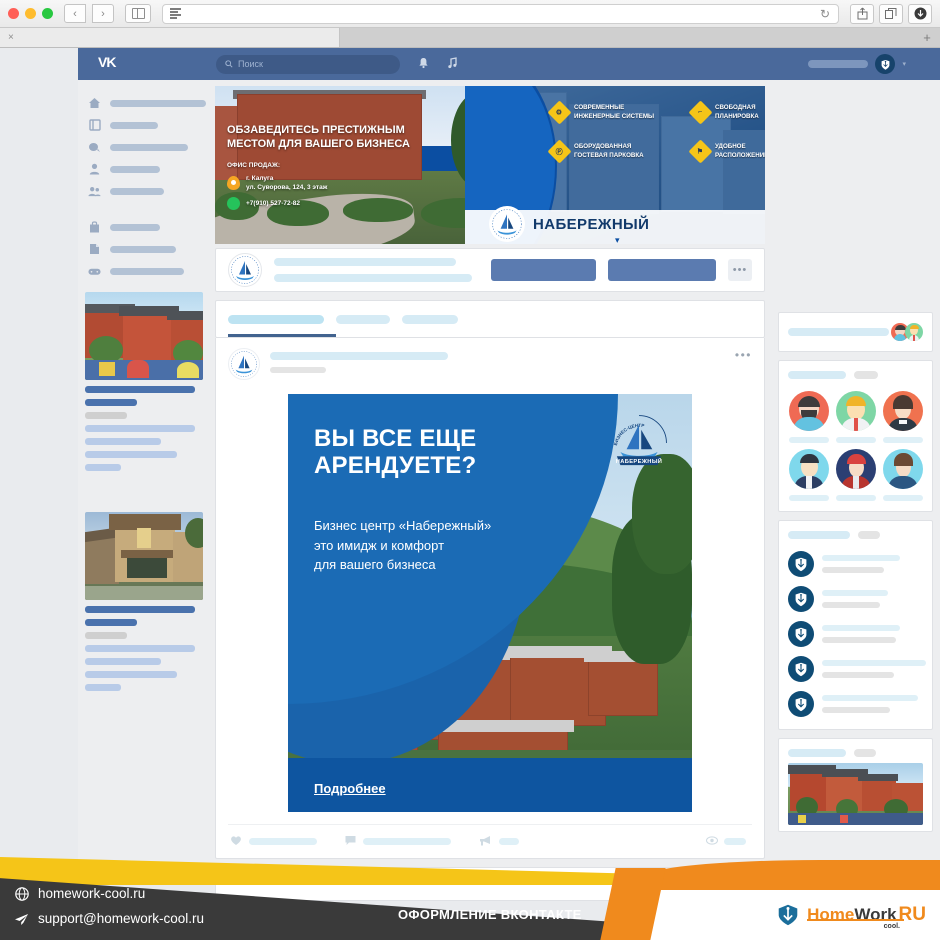 Image resolution: width=940 pixels, height=940 pixels. Describe the element at coordinates (855, 375) in the screenshot. I see `friends-card-head` at that location.